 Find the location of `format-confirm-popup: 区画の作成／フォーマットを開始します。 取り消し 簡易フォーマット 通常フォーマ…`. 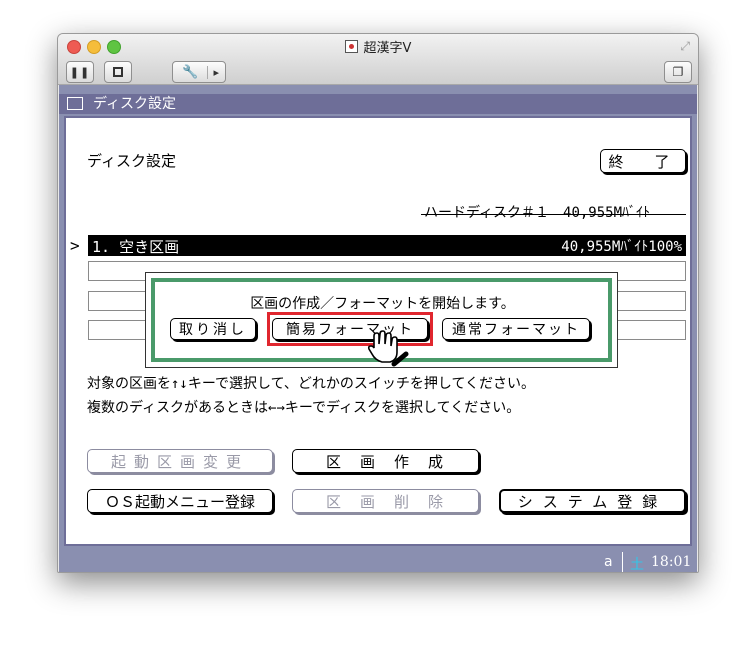

format-confirm-popup: 区画の作成／フォーマットを開始します。 取り消し 簡易フォーマット 通常フォーマ… is located at coordinates (381, 320).